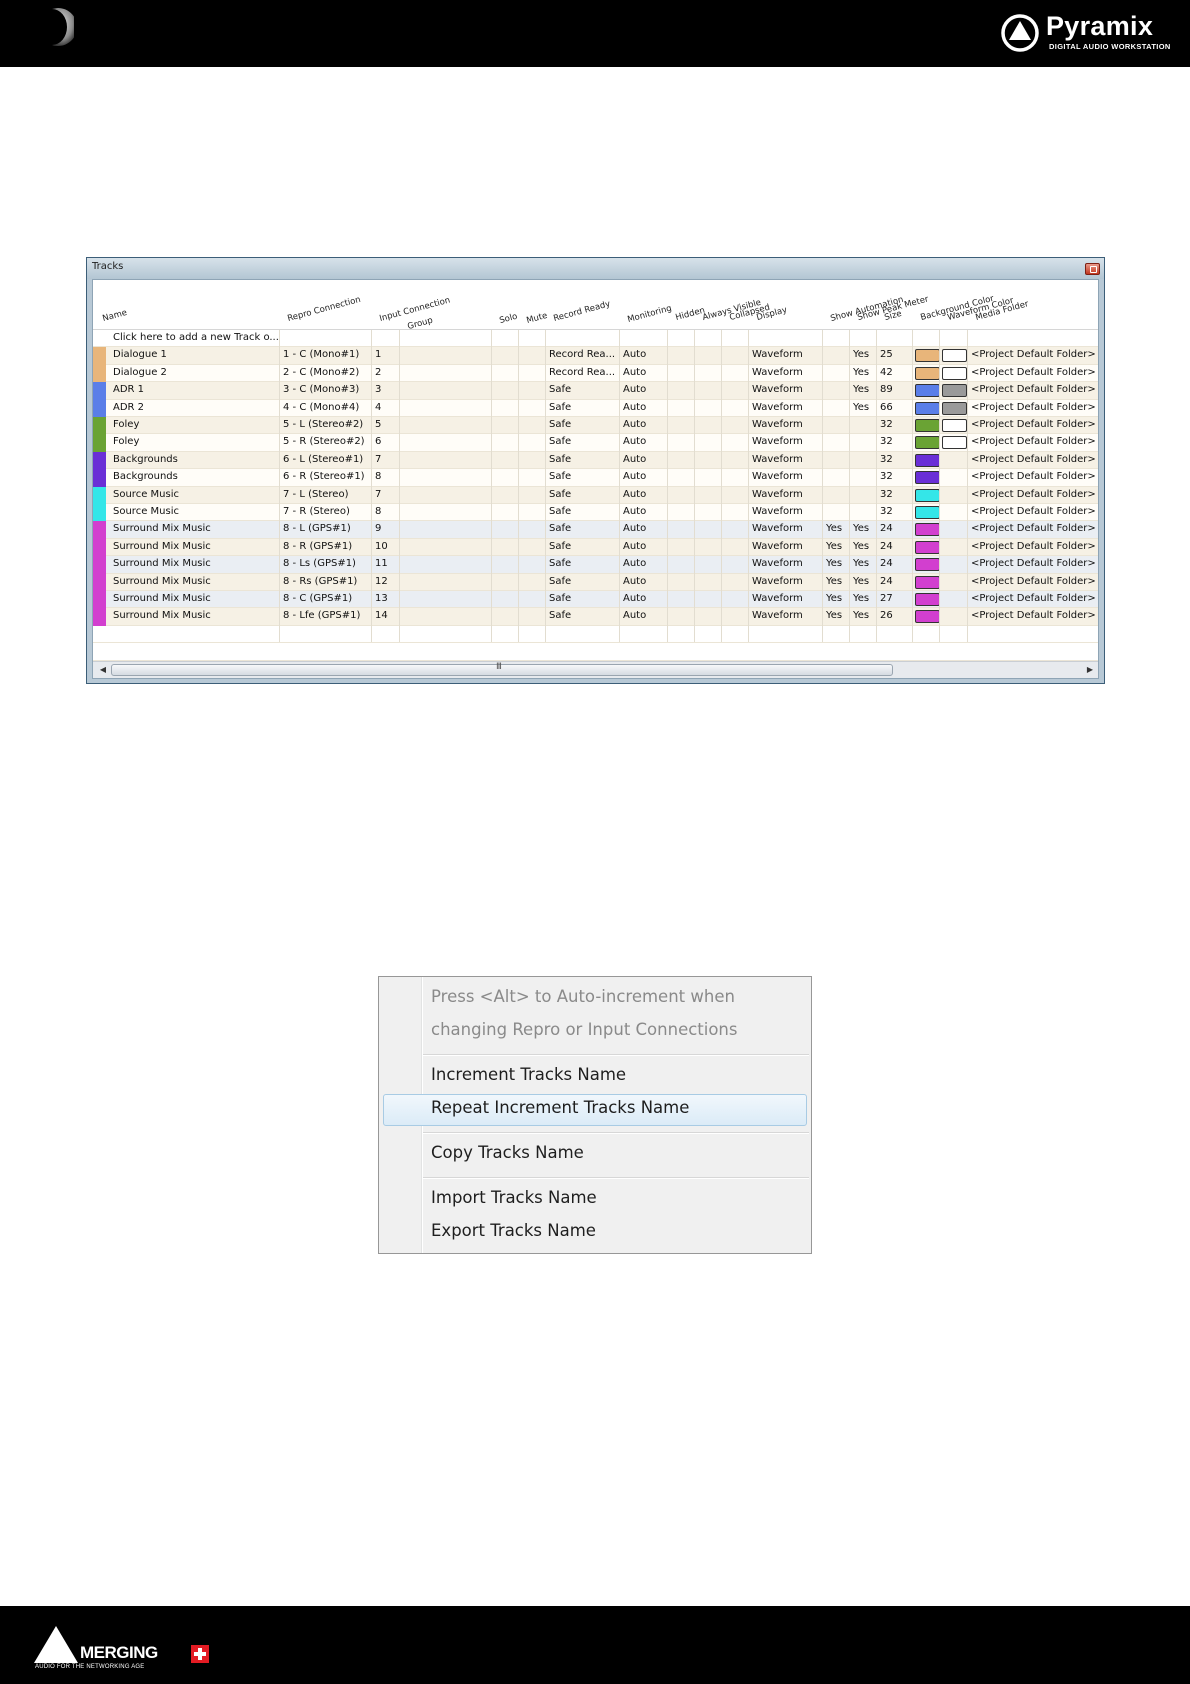 The image size is (1190, 1684). Describe the element at coordinates (381, 563) in the screenshot. I see `input-connection-cell: 11` at that location.